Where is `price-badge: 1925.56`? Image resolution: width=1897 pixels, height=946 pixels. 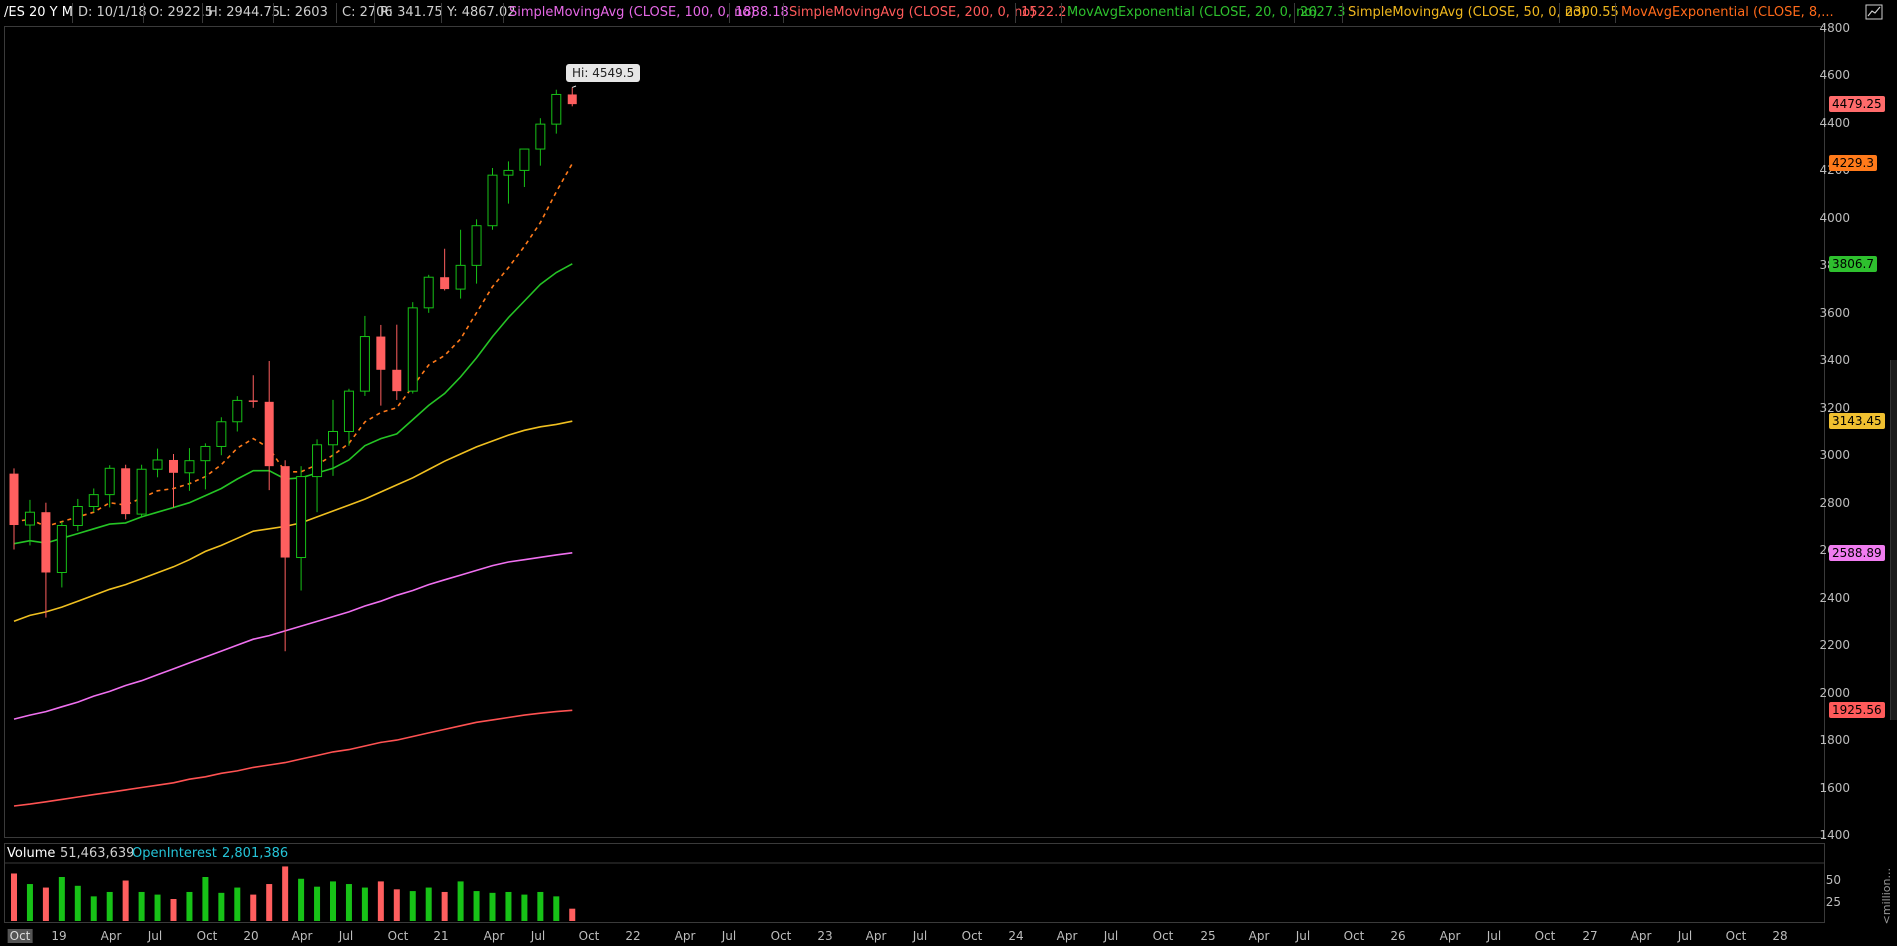
price-badge: 1925.56 is located at coordinates (1857, 710).